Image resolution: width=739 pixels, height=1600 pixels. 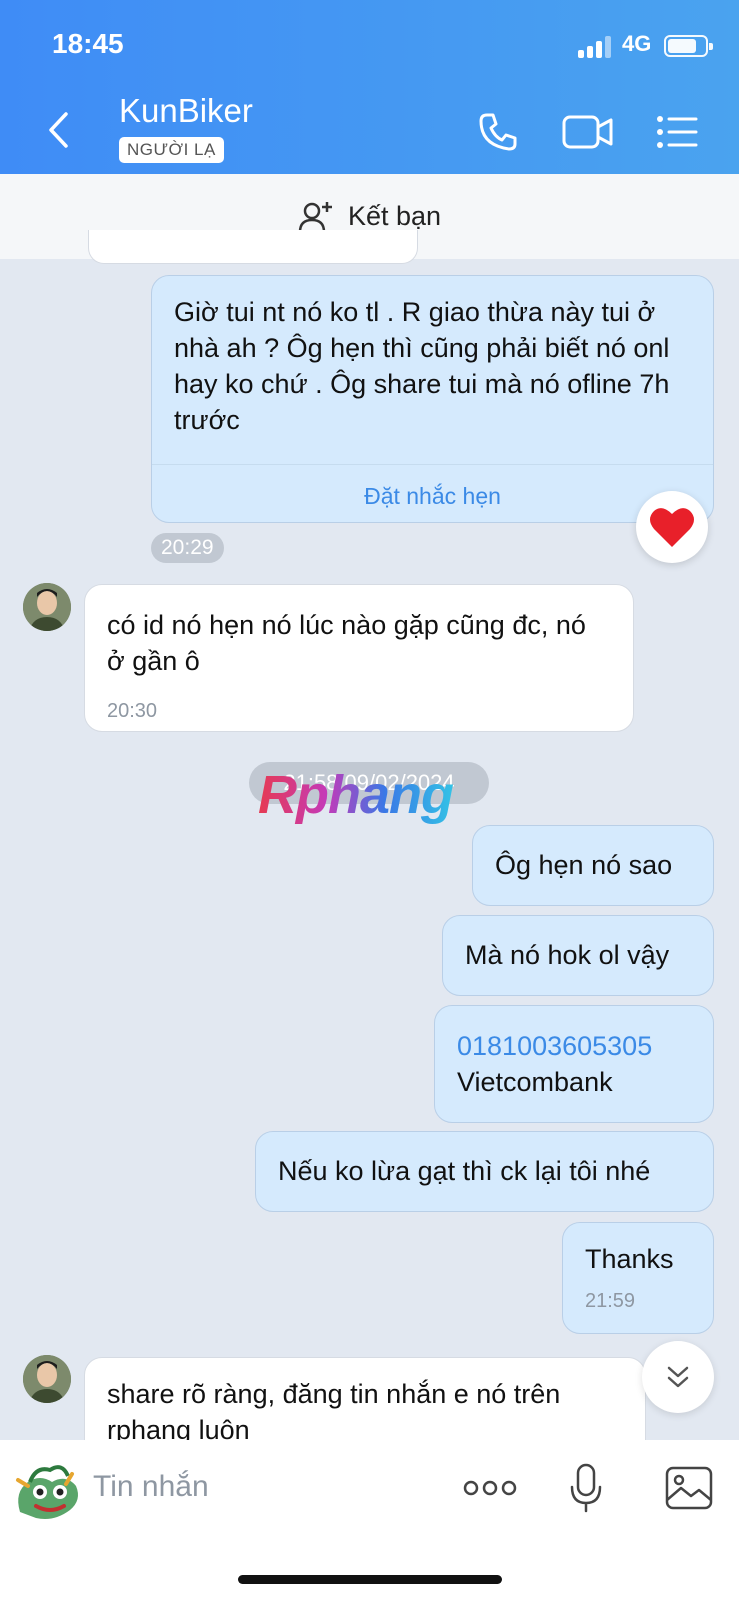 I want to click on video-call-button, so click(x=588, y=132).